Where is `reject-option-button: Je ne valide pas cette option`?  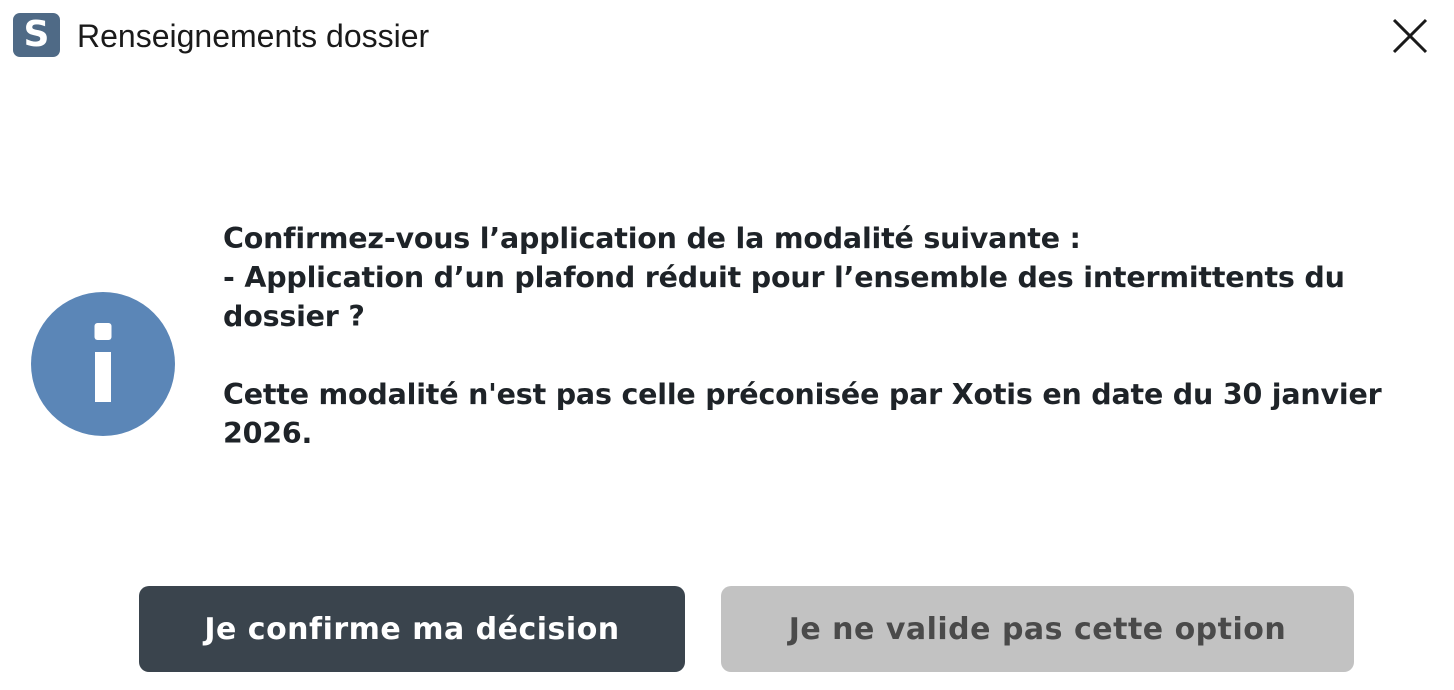
reject-option-button: Je ne valide pas cette option is located at coordinates (1037, 629).